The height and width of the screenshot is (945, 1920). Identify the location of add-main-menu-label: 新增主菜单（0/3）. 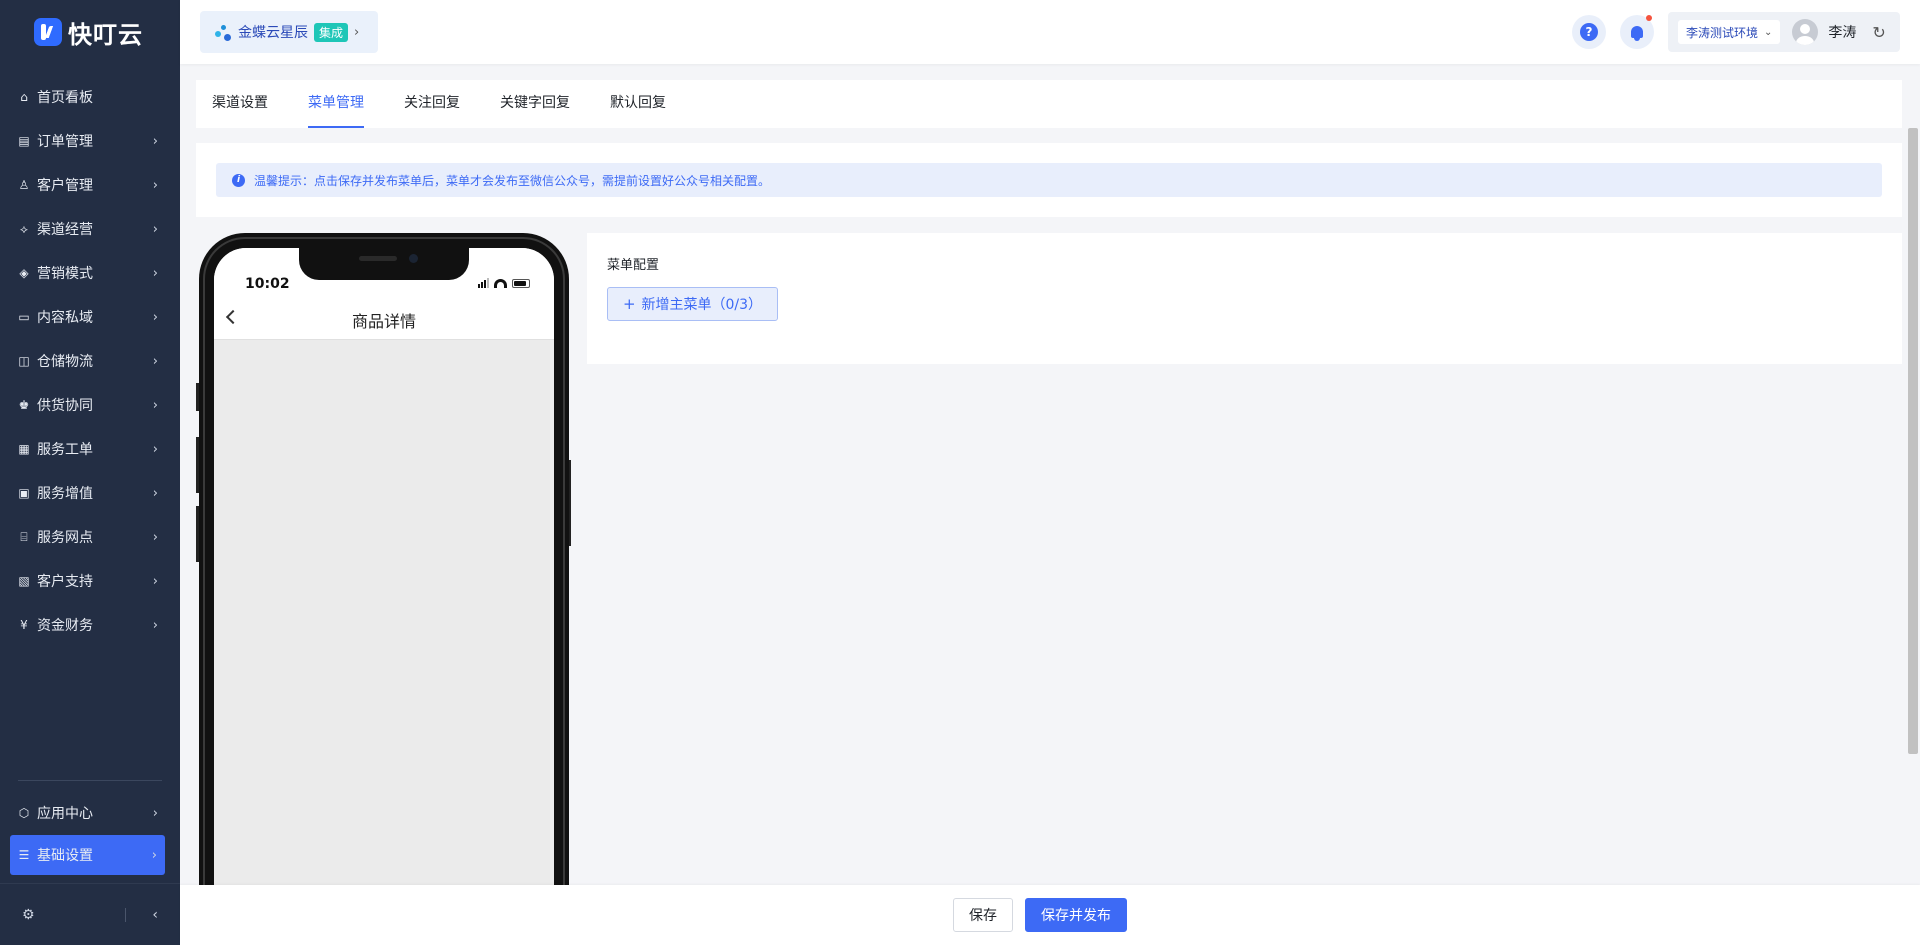
(702, 305).